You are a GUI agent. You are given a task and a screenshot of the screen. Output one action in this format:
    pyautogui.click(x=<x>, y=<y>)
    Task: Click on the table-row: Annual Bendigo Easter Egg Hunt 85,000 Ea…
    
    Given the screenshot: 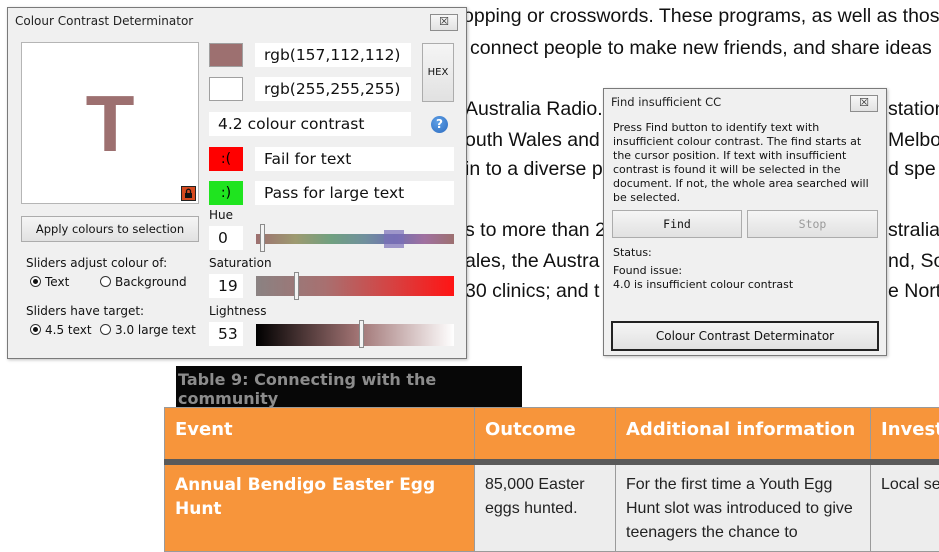 What is the action you would take?
    pyautogui.click(x=552, y=507)
    